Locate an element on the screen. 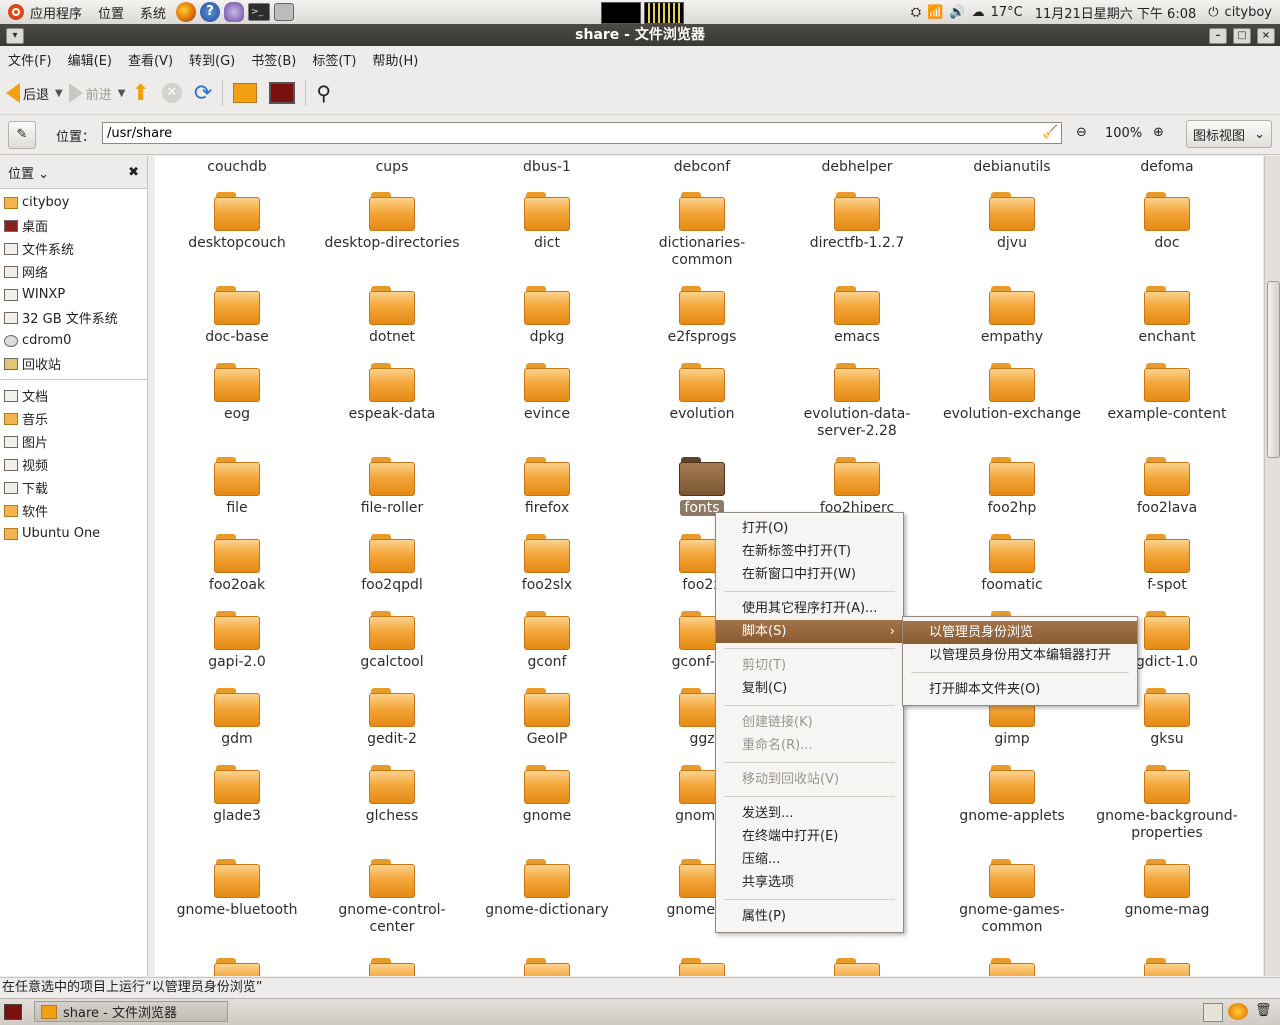 This screenshot has height=1025, width=1280. close-button: × is located at coordinates (1266, 36).